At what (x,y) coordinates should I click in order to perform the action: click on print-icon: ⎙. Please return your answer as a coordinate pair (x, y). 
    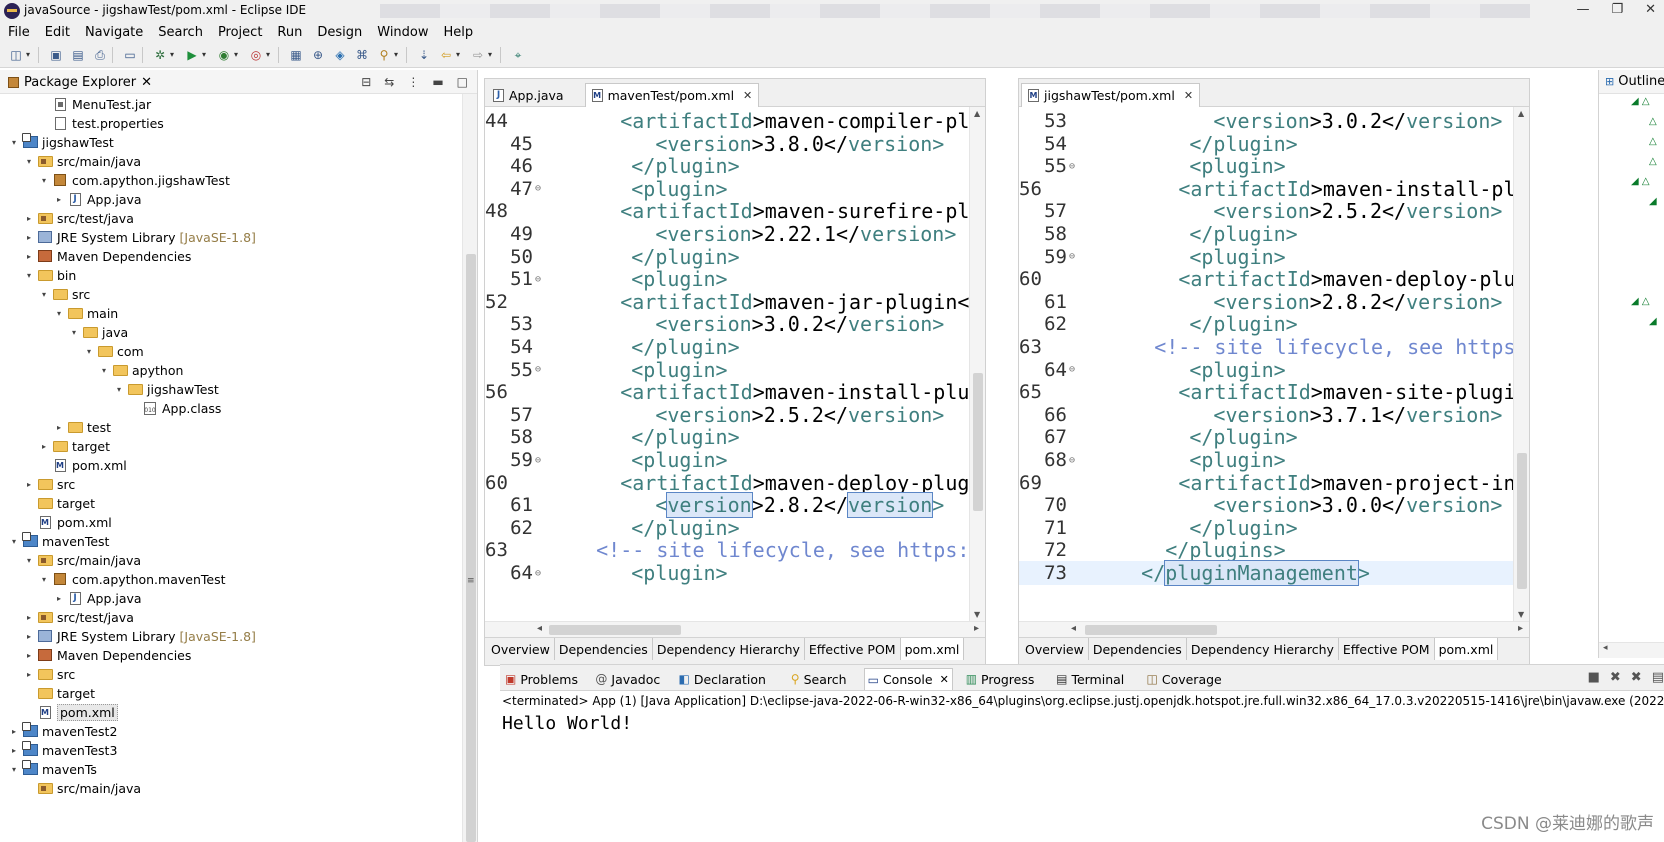
    Looking at the image, I should click on (100, 55).